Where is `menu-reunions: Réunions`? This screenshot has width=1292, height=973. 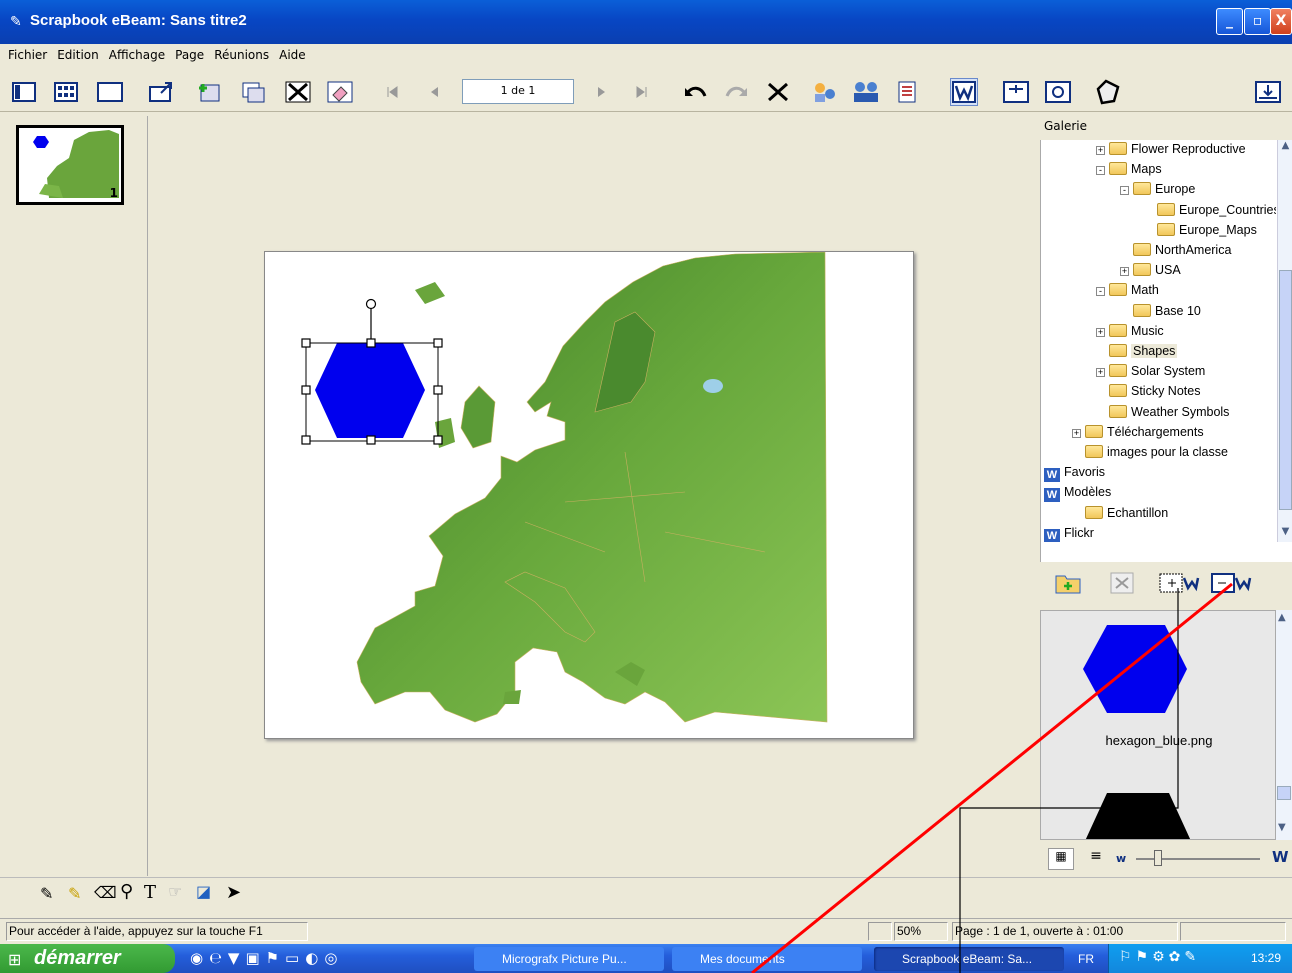 menu-reunions: Réunions is located at coordinates (241, 55).